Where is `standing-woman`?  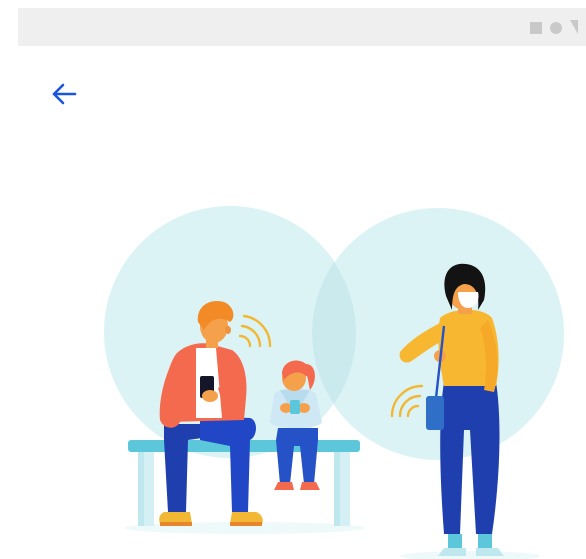 standing-woman is located at coordinates (447, 409).